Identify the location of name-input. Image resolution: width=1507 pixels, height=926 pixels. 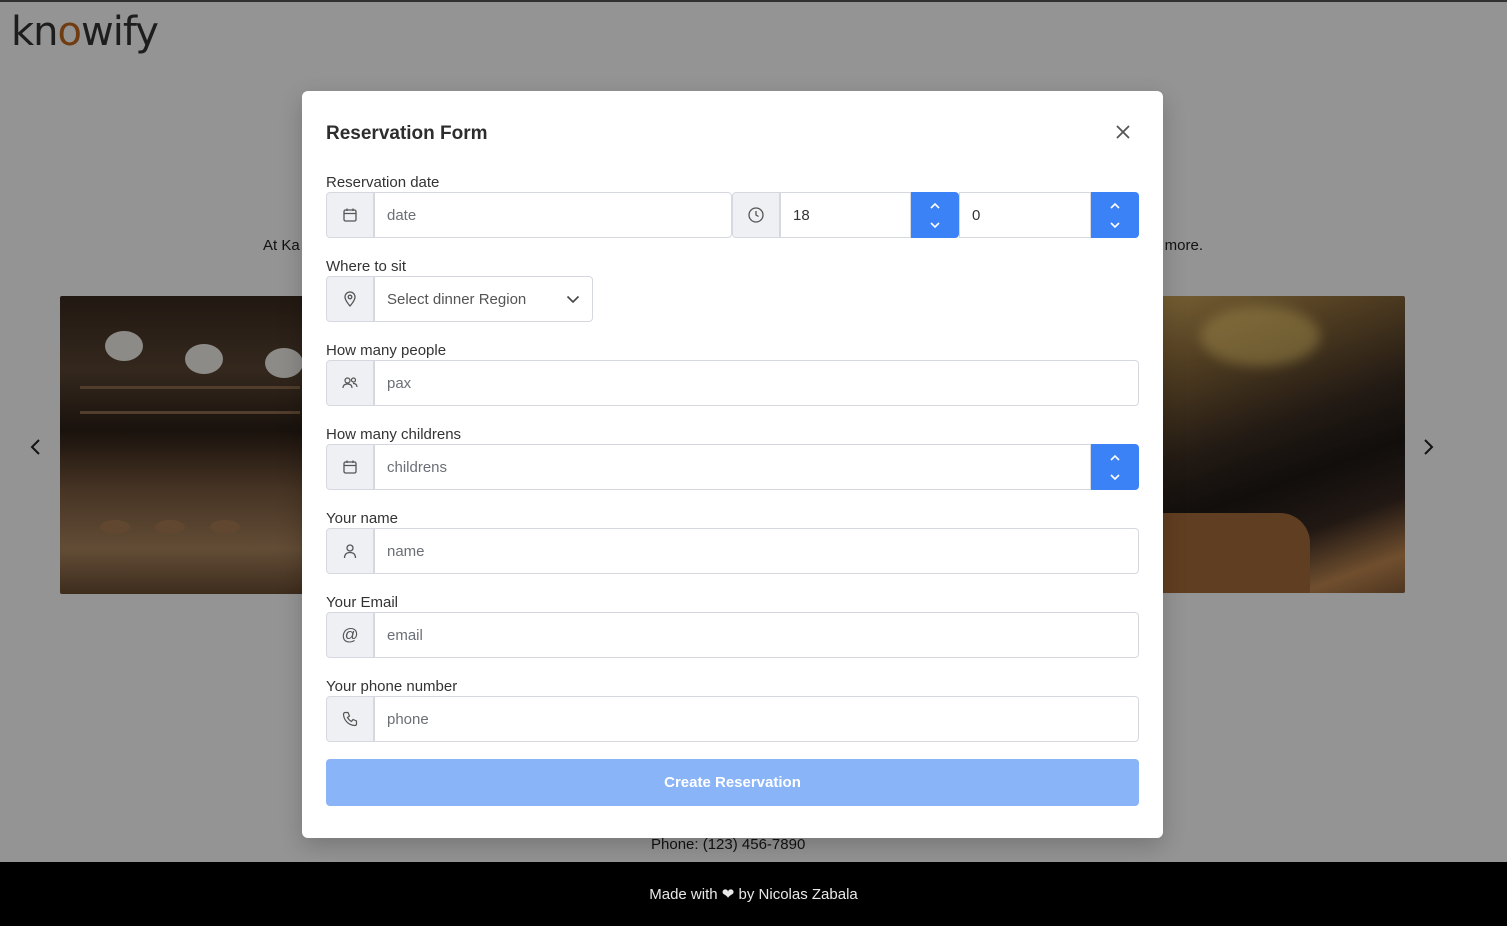
(756, 551).